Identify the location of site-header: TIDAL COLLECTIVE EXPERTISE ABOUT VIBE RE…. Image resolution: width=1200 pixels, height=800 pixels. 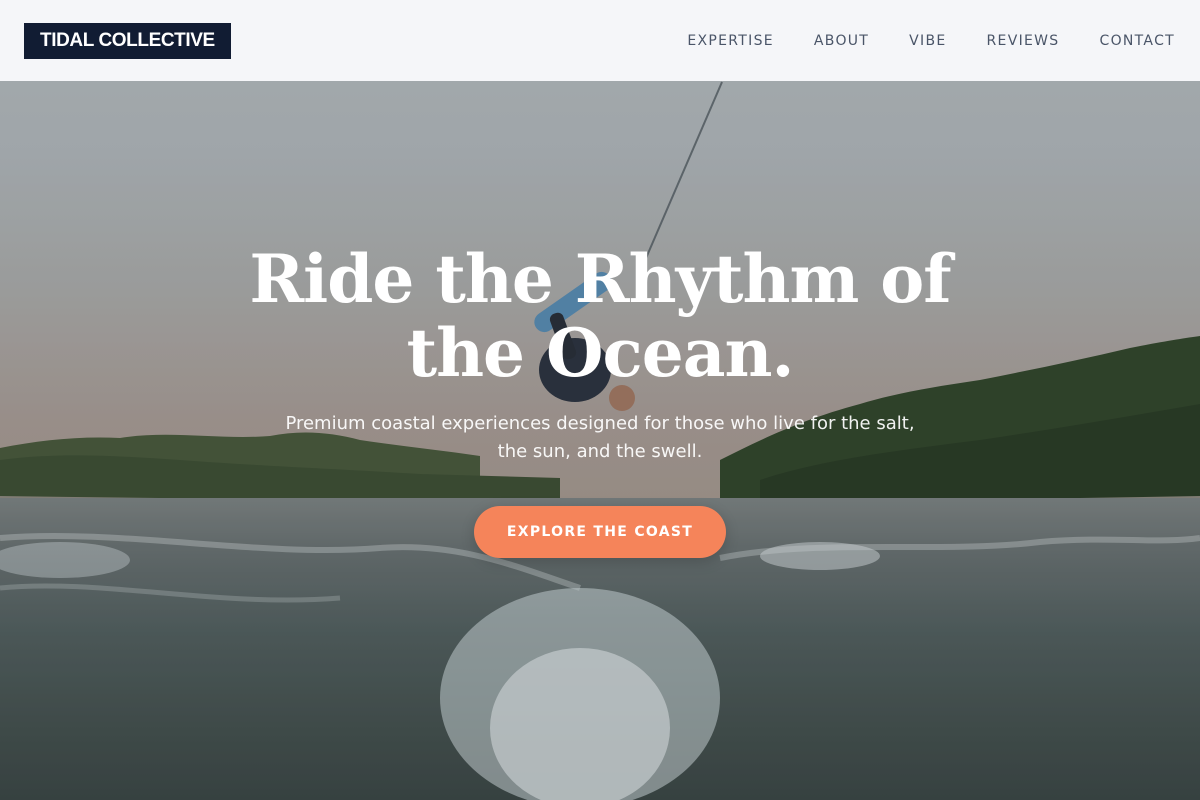
(600, 40).